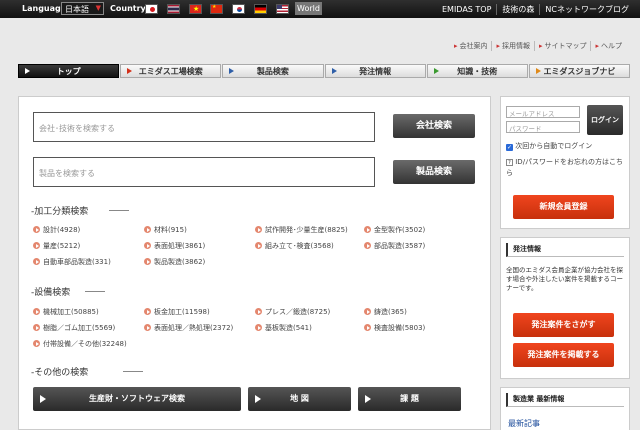 This screenshot has width=640, height=430. What do you see at coordinates (283, 328) in the screenshot?
I see `category-link: 基板製造(541)` at bounding box center [283, 328].